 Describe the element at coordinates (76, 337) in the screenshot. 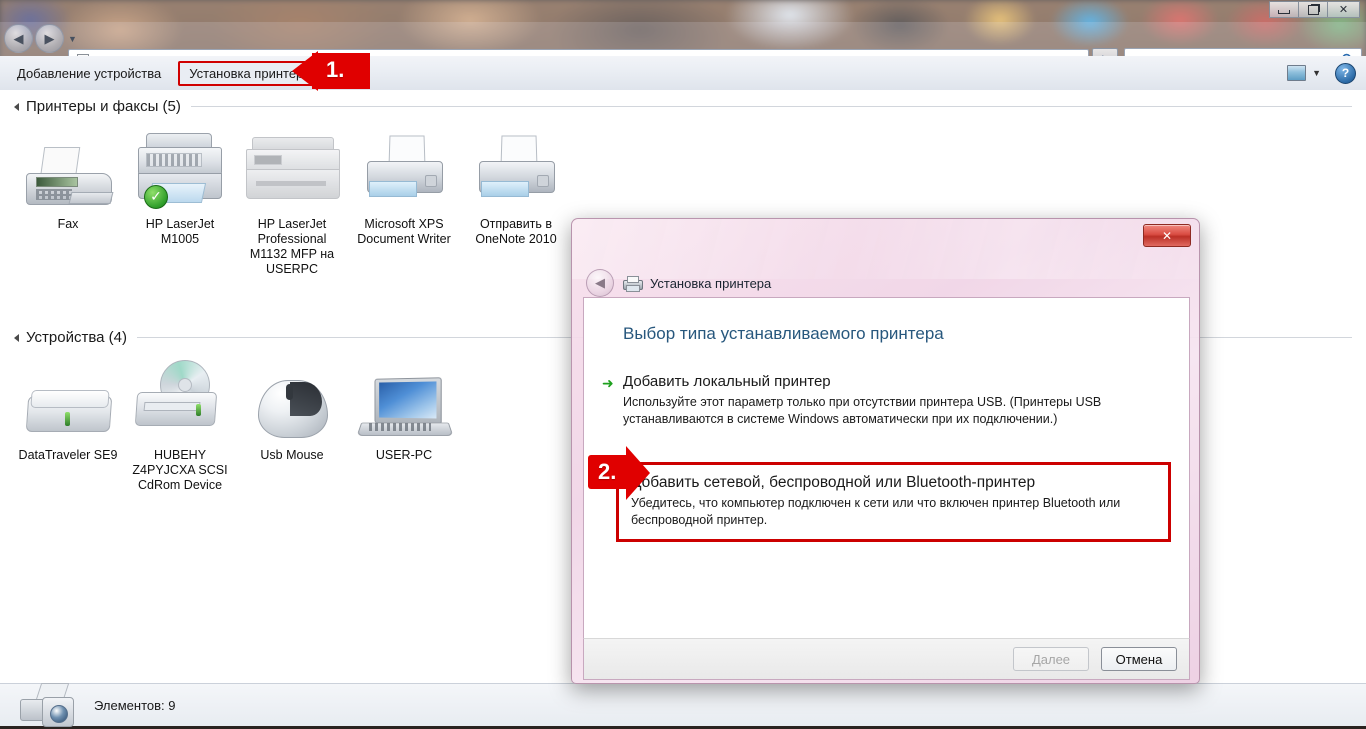

I see `group-title-devices: Устройства (4)` at that location.